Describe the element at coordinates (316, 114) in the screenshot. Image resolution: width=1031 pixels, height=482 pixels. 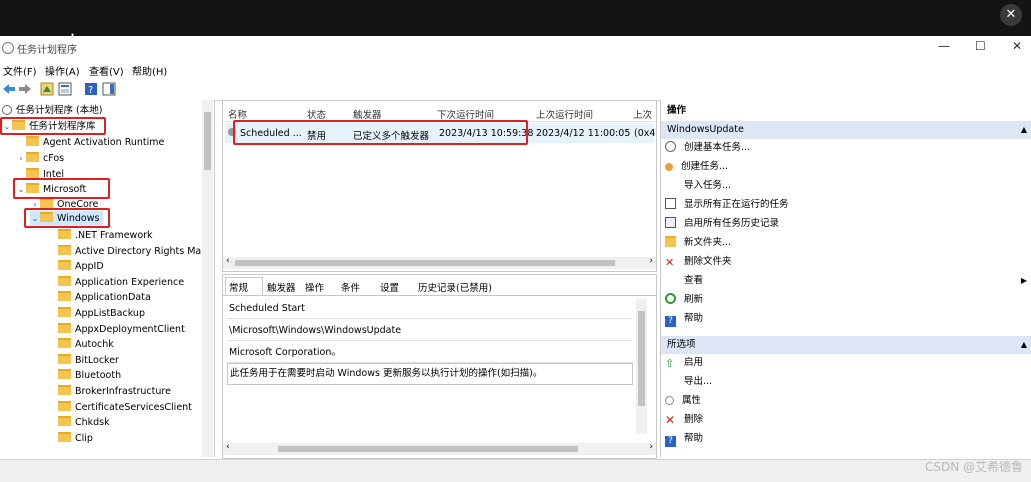
I see `column-header-status: 状态` at that location.